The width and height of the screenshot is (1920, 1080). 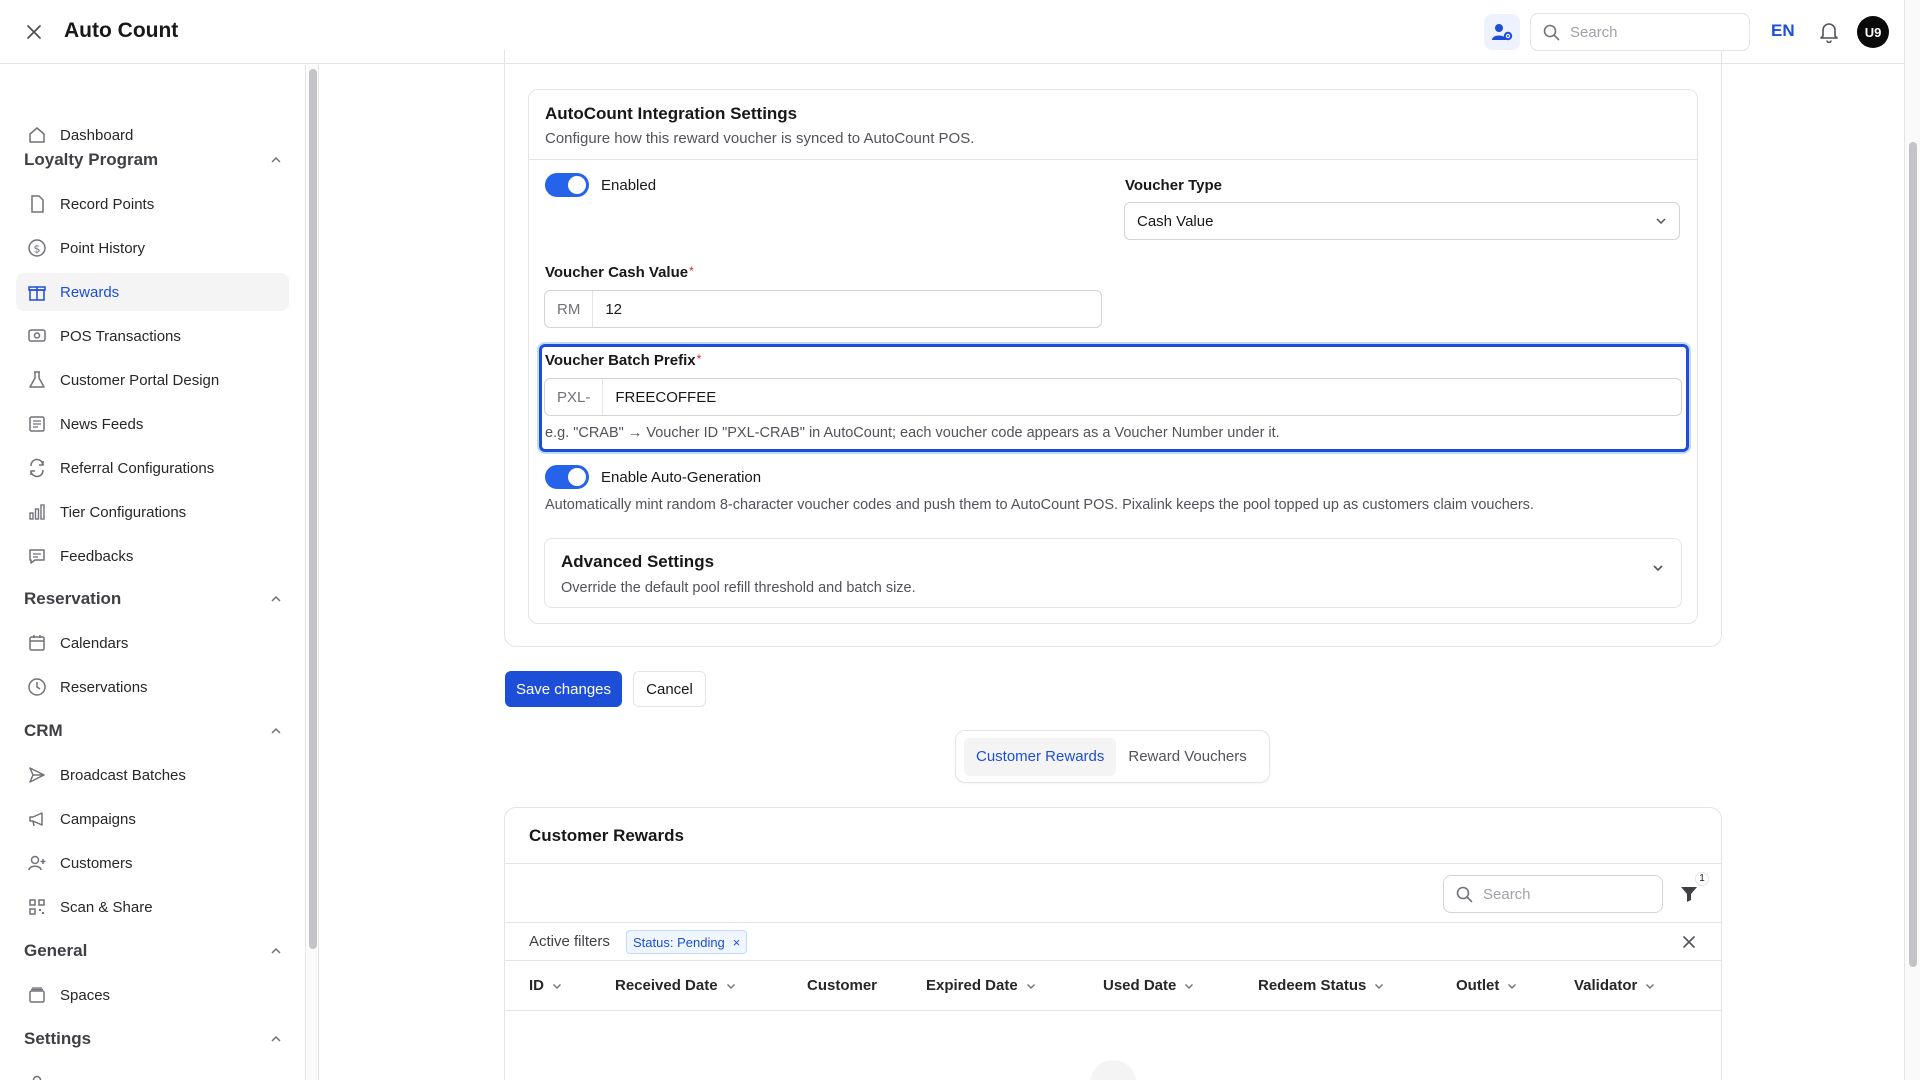 What do you see at coordinates (1464, 894) in the screenshot?
I see `search-icon` at bounding box center [1464, 894].